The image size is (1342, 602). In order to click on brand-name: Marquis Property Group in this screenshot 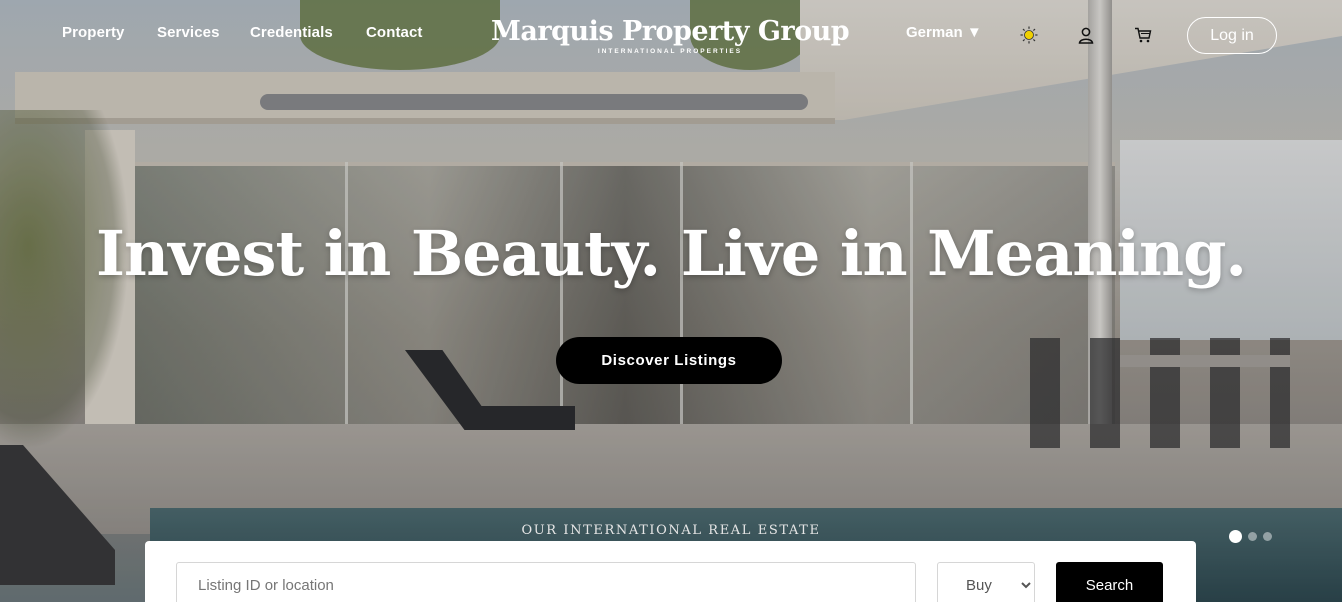, I will do `click(670, 31)`.